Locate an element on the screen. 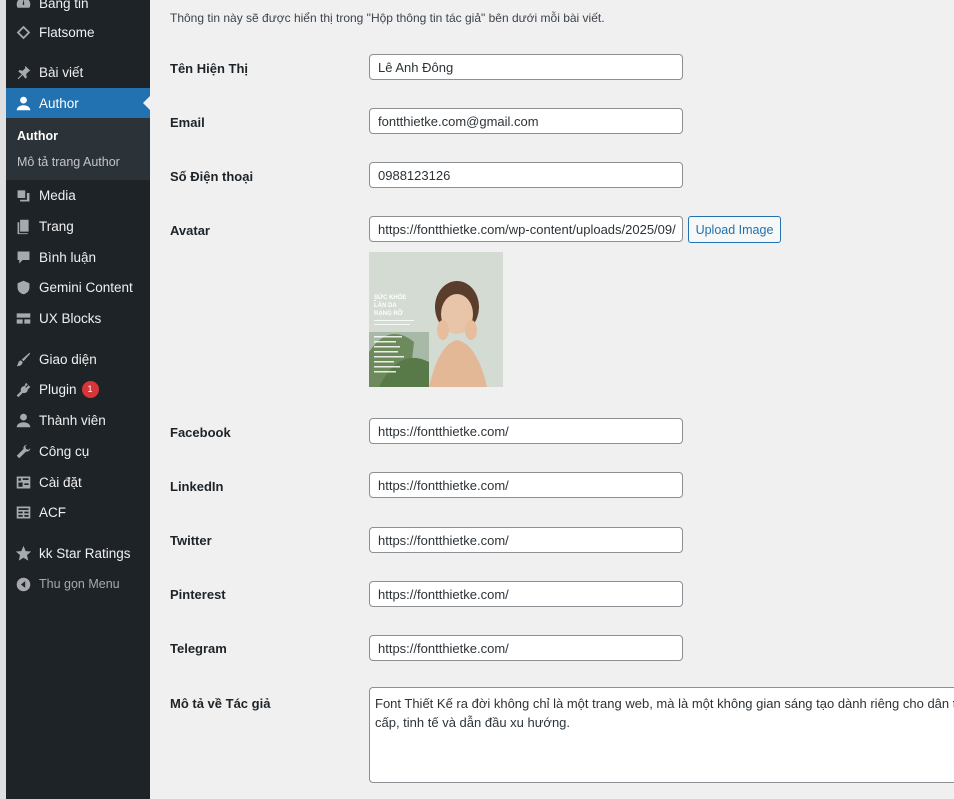  author-description-label: Mô tả về Tác giả is located at coordinates (220, 703).